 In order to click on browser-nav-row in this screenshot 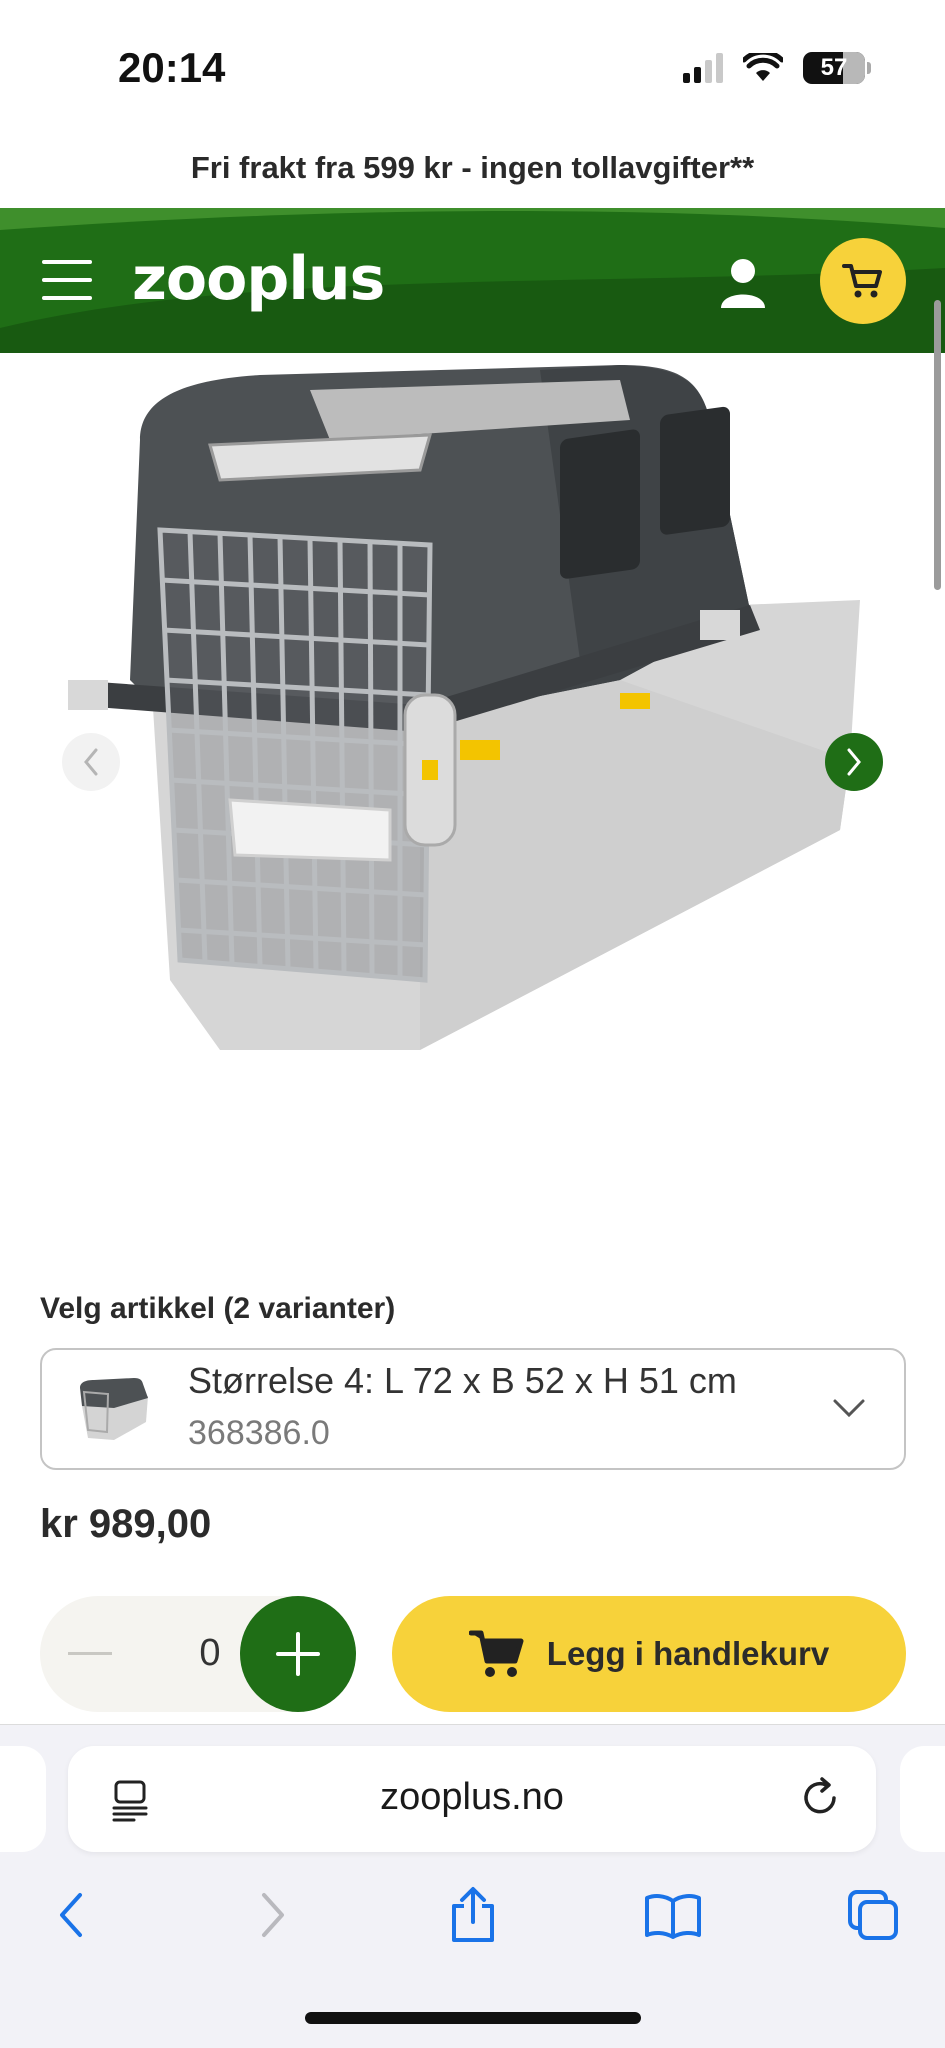, I will do `click(472, 1915)`.